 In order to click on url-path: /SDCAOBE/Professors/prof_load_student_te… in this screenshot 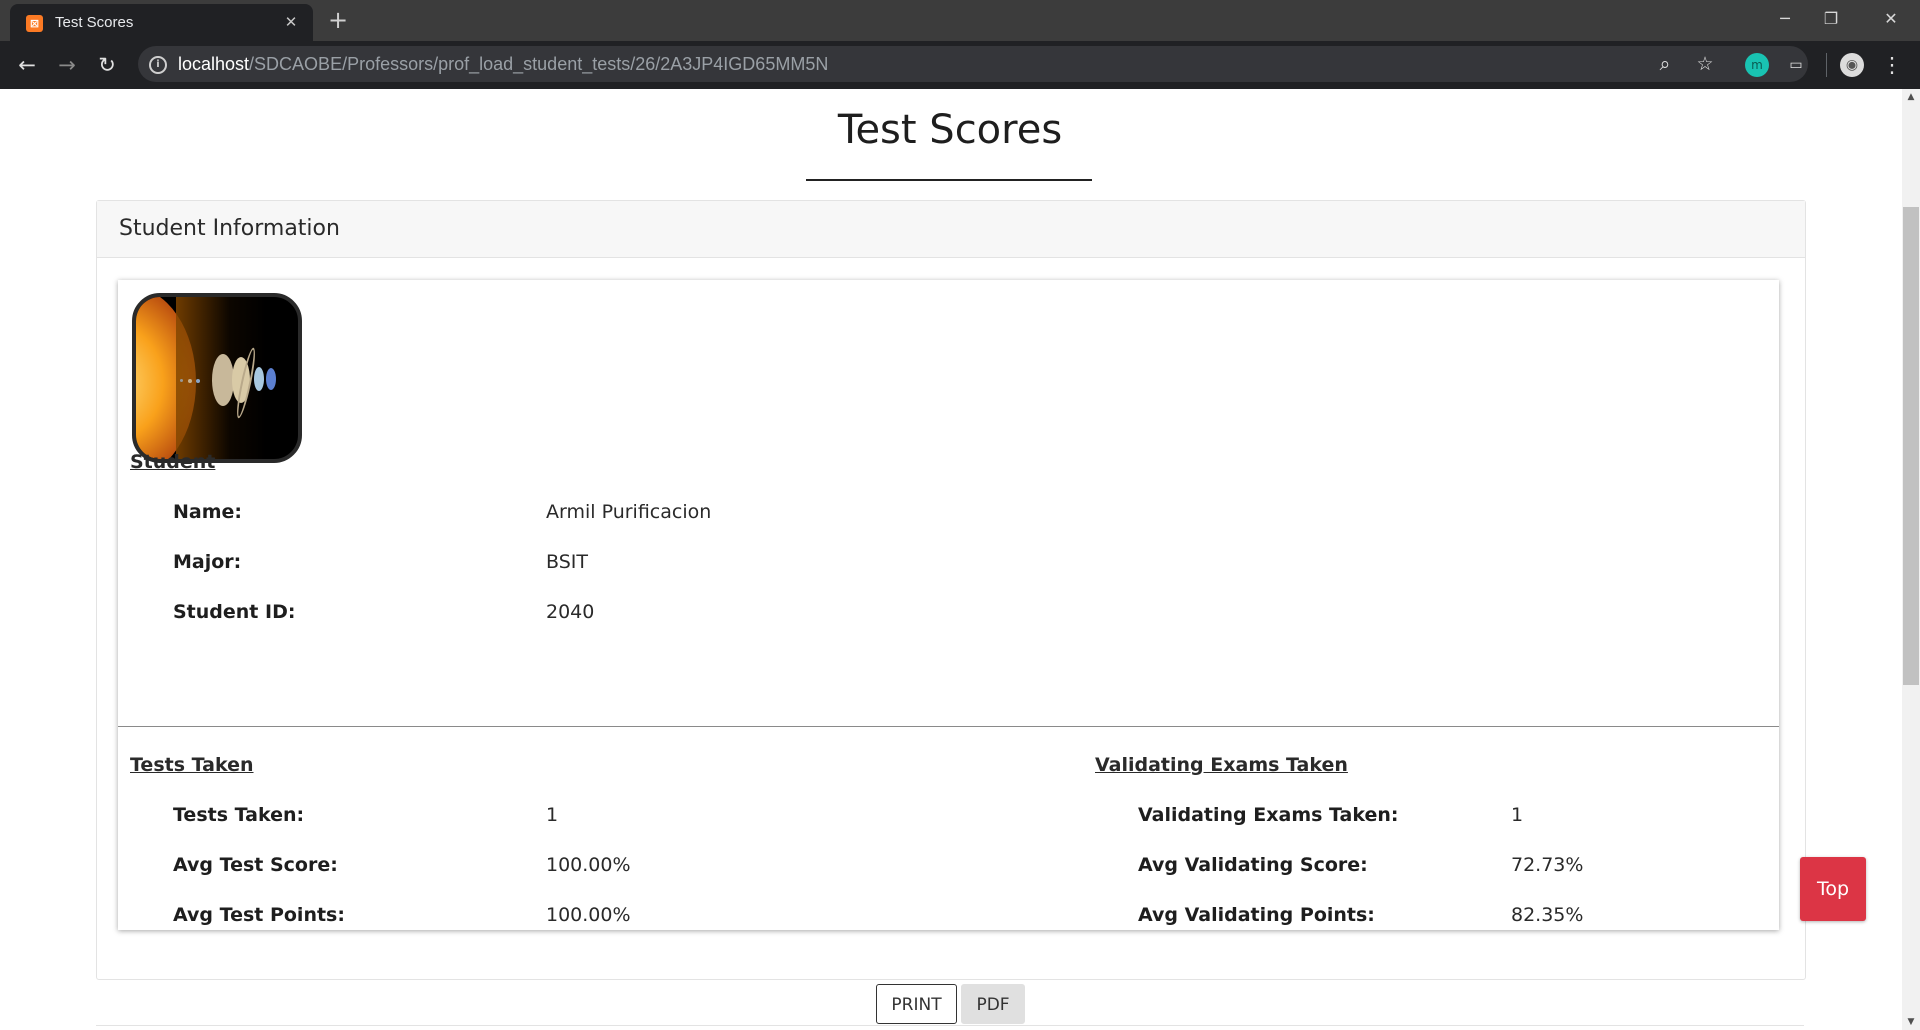, I will do `click(539, 64)`.